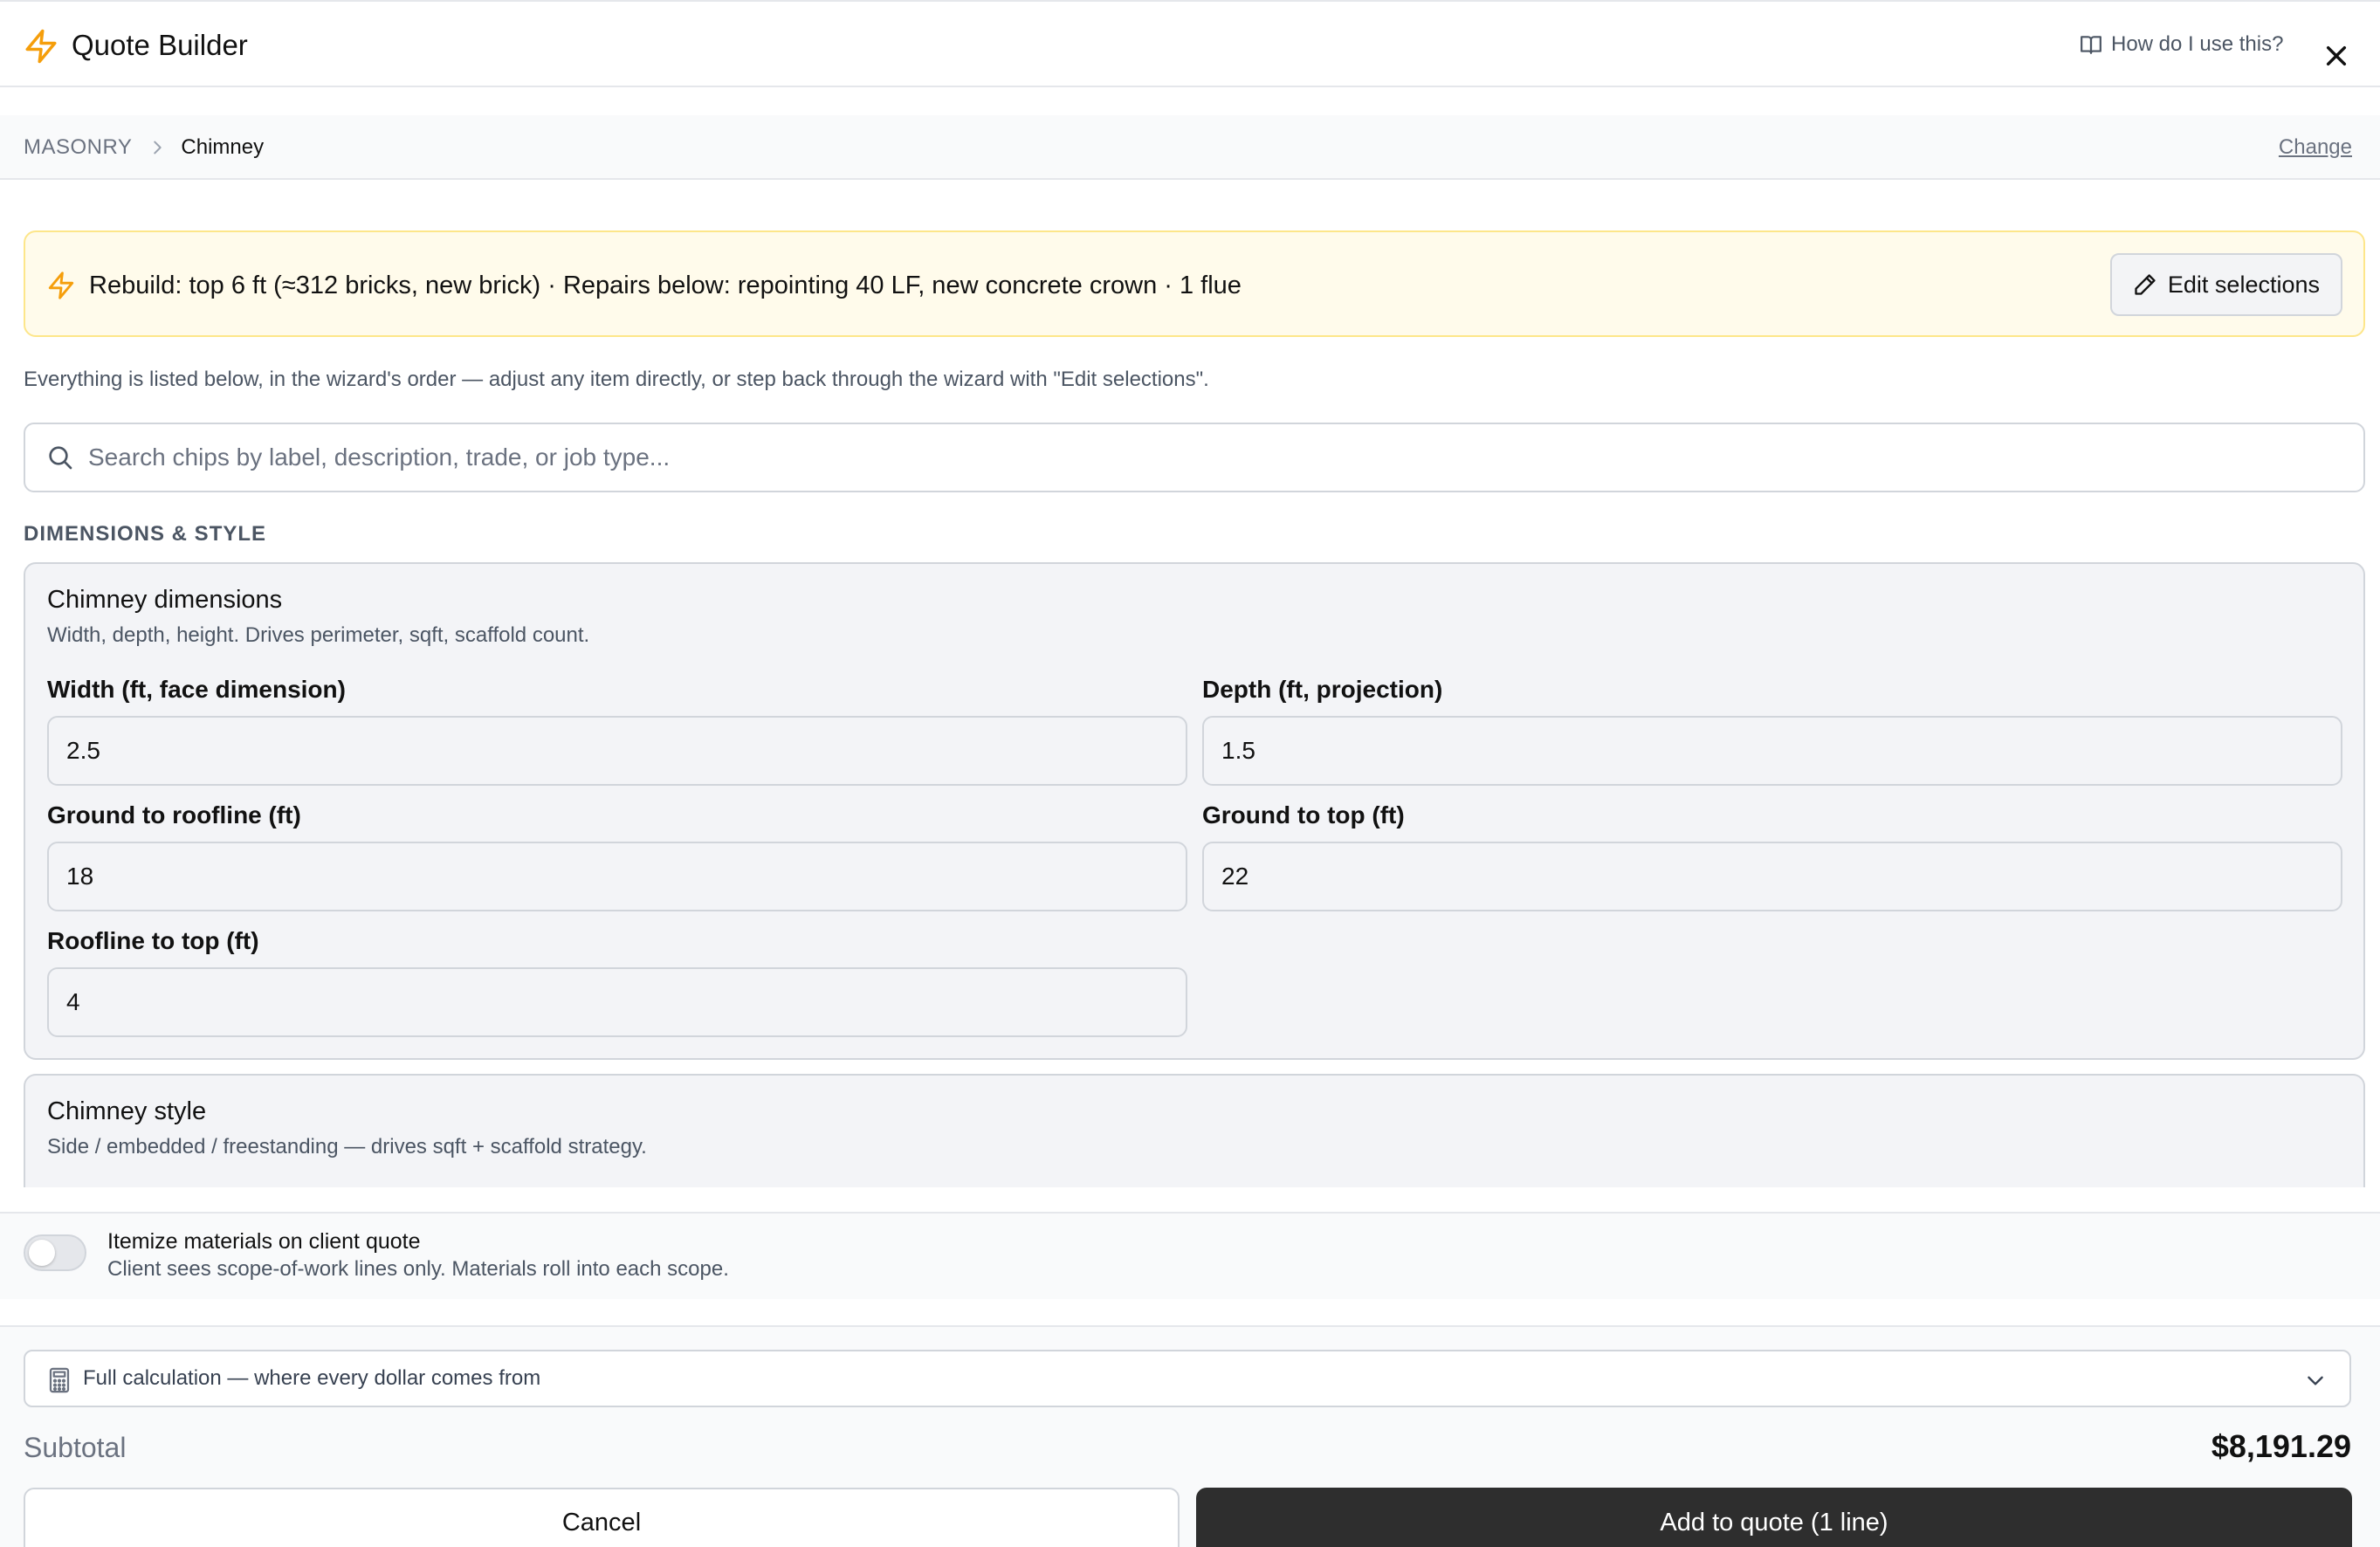 The image size is (2380, 1547). Describe the element at coordinates (2243, 284) in the screenshot. I see `edit-selections-label: Edit selections` at that location.